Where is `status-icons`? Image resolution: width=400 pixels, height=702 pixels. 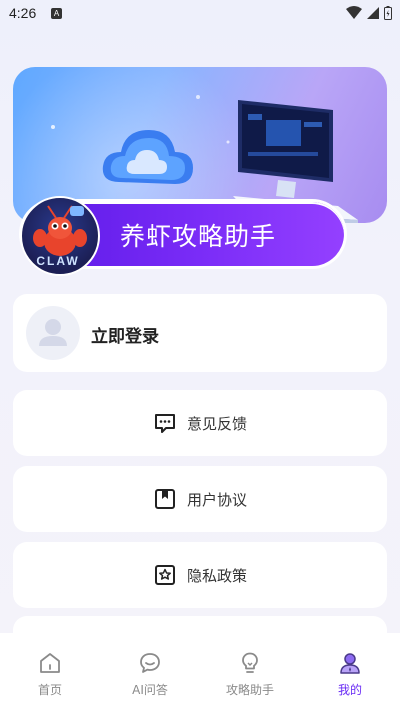
status-icons is located at coordinates (369, 13).